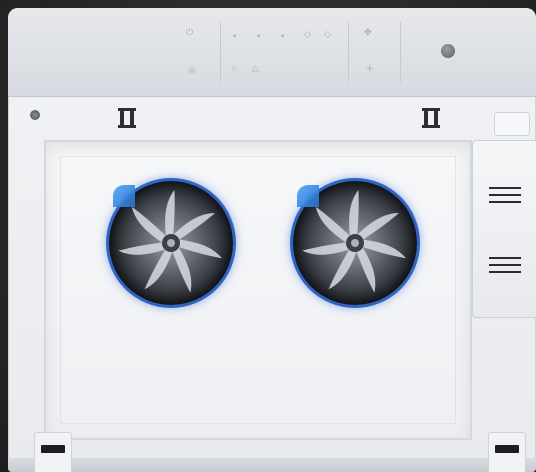  Describe the element at coordinates (127, 118) in the screenshot. I see `latch-clip-left` at that location.